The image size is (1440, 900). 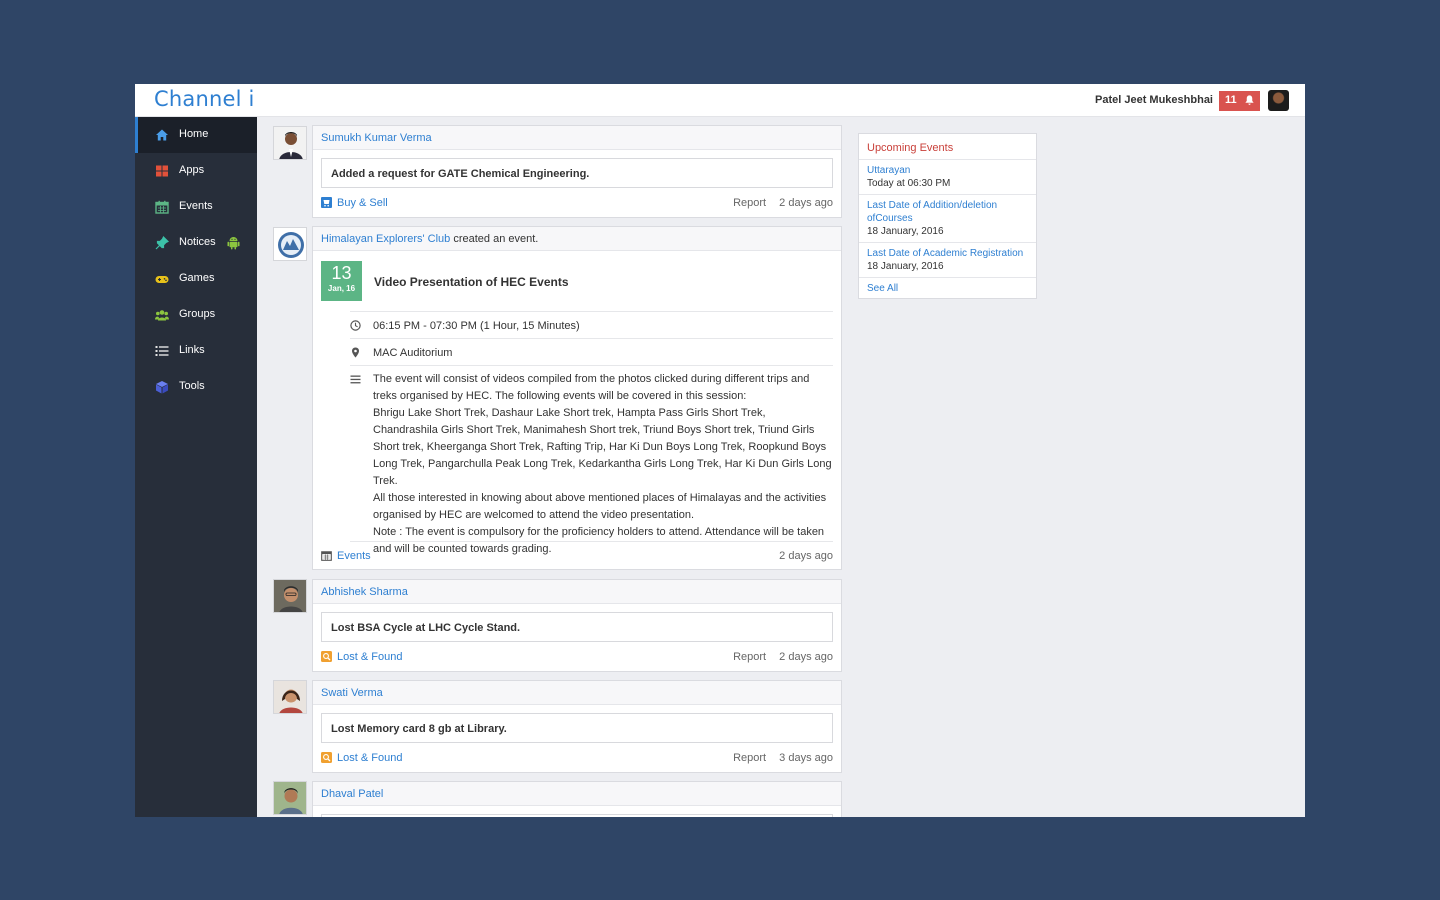 What do you see at coordinates (947, 170) in the screenshot?
I see `upcoming-event-title: Uttarayan` at bounding box center [947, 170].